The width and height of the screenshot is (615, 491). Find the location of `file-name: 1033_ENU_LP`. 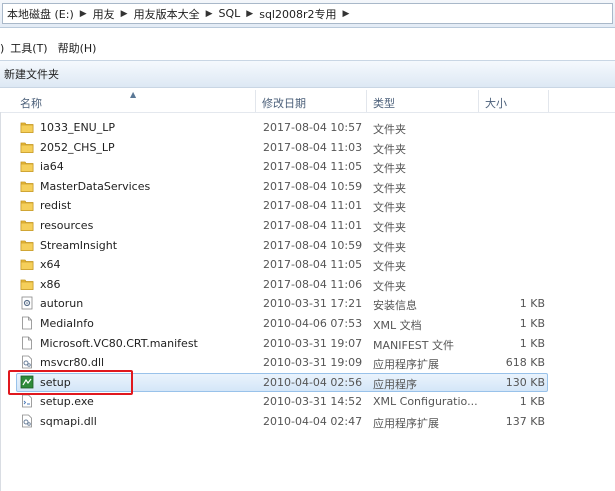

file-name: 1033_ENU_LP is located at coordinates (77, 127).